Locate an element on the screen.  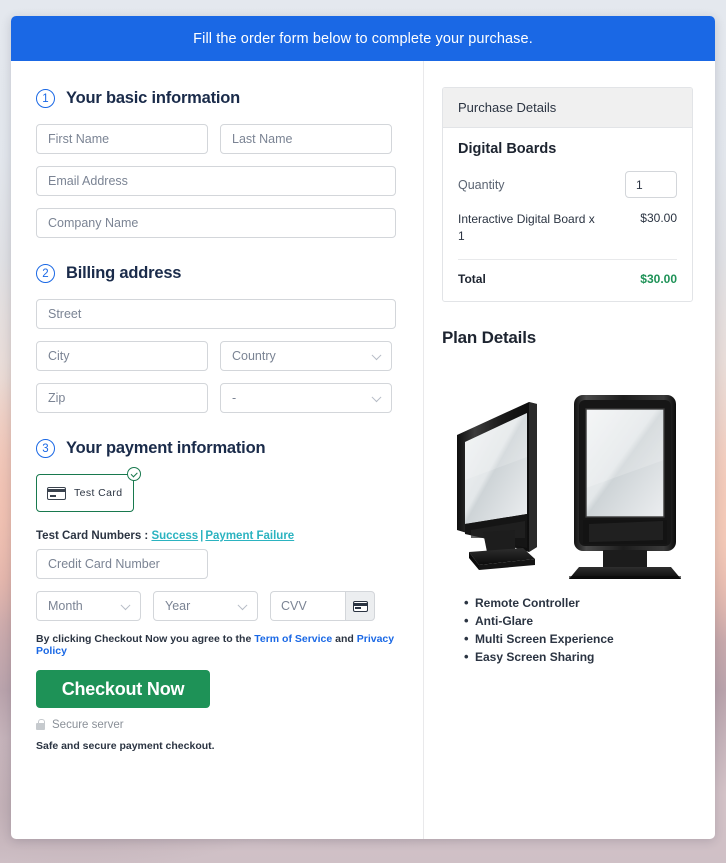
line-item-row: Interactive Digital Board x 1 $30.00 is located at coordinates (567, 235).